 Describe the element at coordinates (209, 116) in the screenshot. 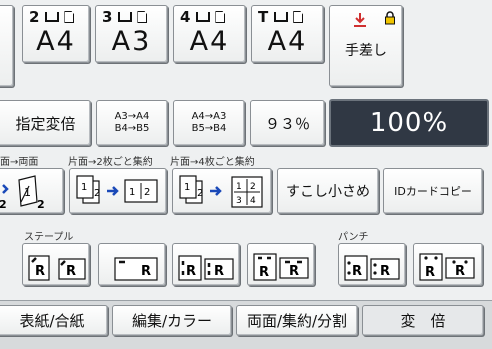

I see `ratio-line-1: A4→A3` at that location.